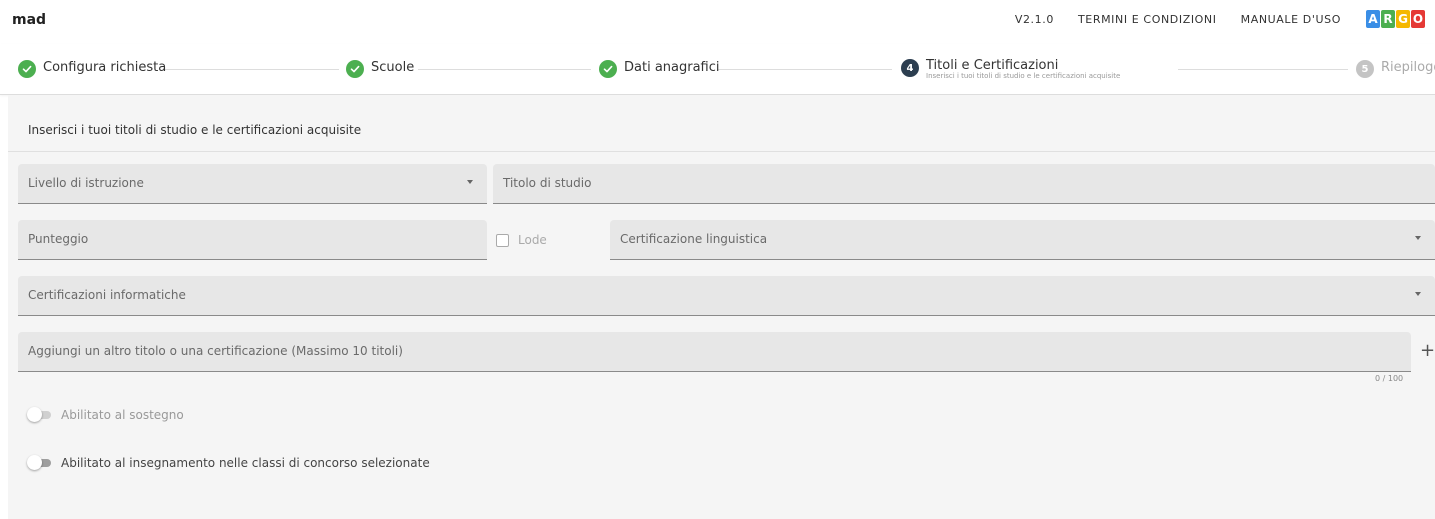 This screenshot has width=1435, height=519. I want to click on toggle-sostegno: Abilitato al sostegno, so click(105, 414).